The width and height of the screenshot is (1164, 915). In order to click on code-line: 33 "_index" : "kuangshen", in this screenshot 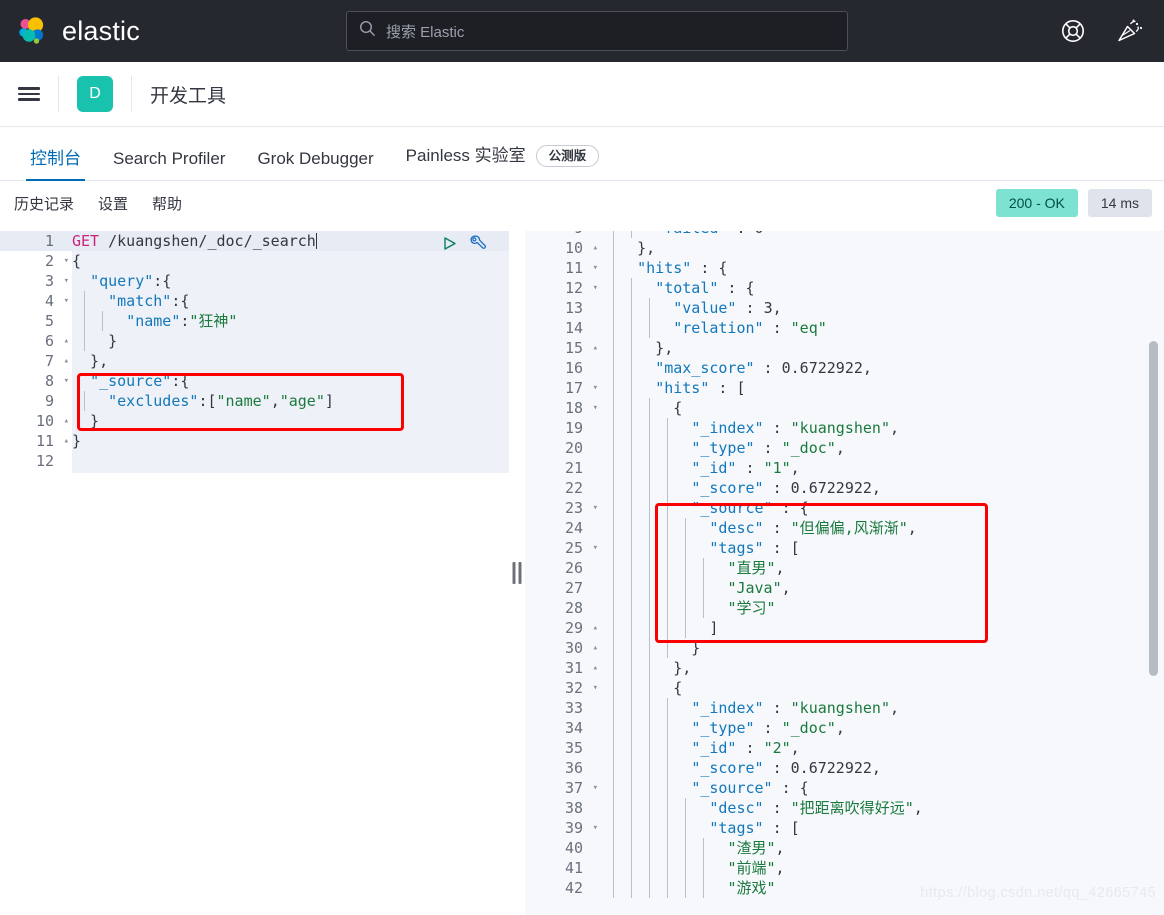, I will do `click(844, 708)`.